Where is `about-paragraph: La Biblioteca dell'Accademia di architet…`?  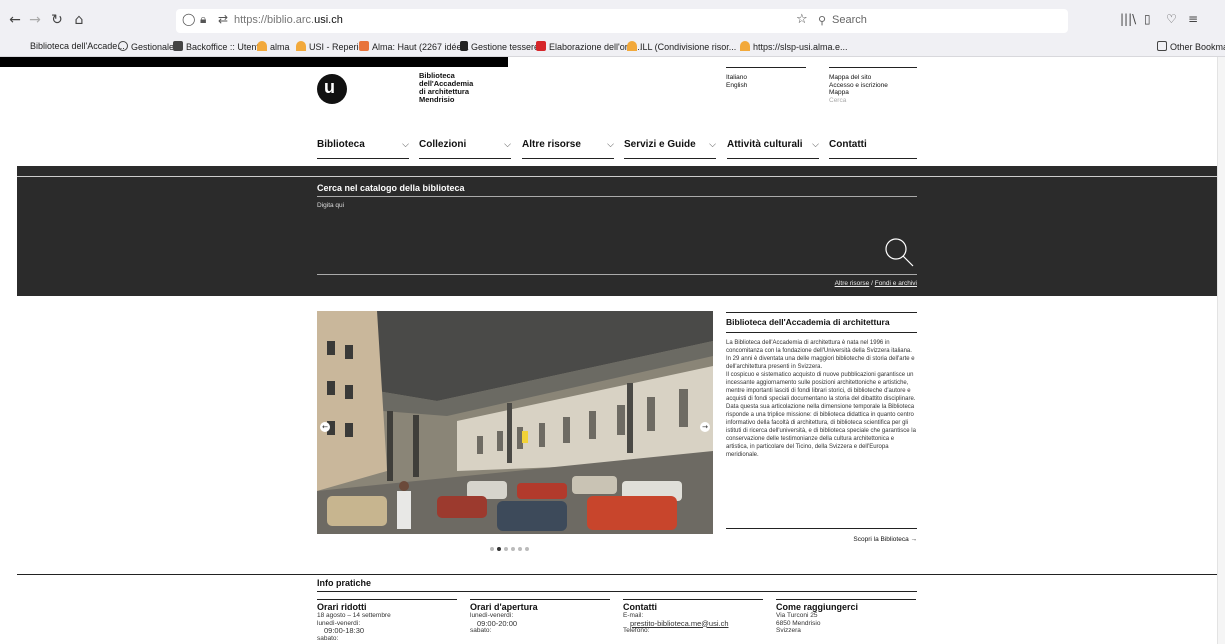
about-paragraph: La Biblioteca dell'Accademia di architet… is located at coordinates (820, 355).